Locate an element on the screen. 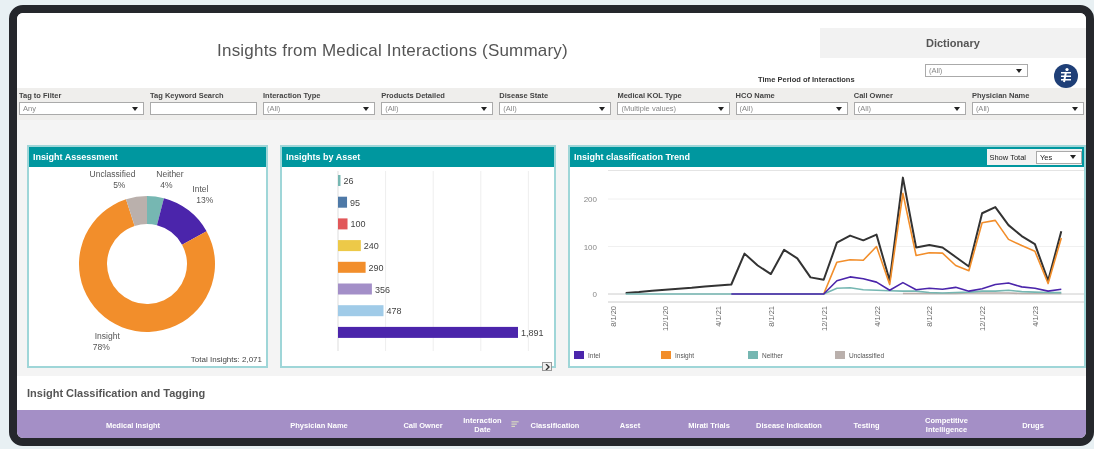 This screenshot has width=1094, height=449. bar-value-label: 95 is located at coordinates (355, 202).